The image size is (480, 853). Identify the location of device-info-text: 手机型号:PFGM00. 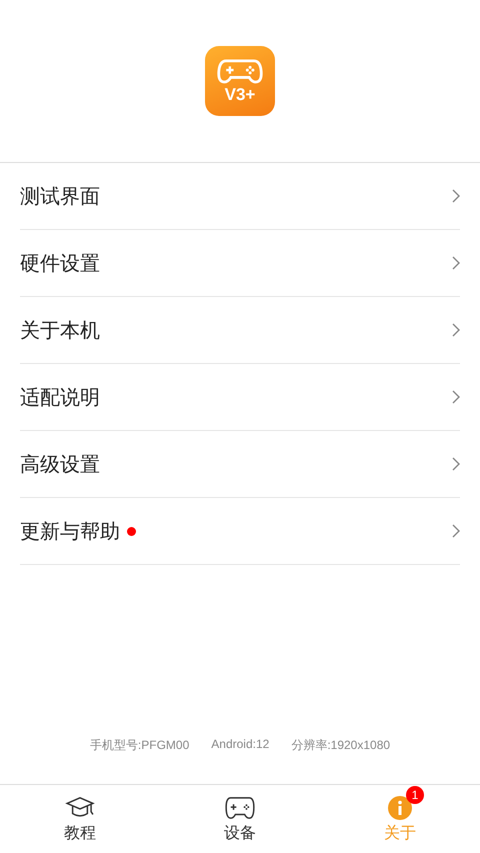
(140, 745).